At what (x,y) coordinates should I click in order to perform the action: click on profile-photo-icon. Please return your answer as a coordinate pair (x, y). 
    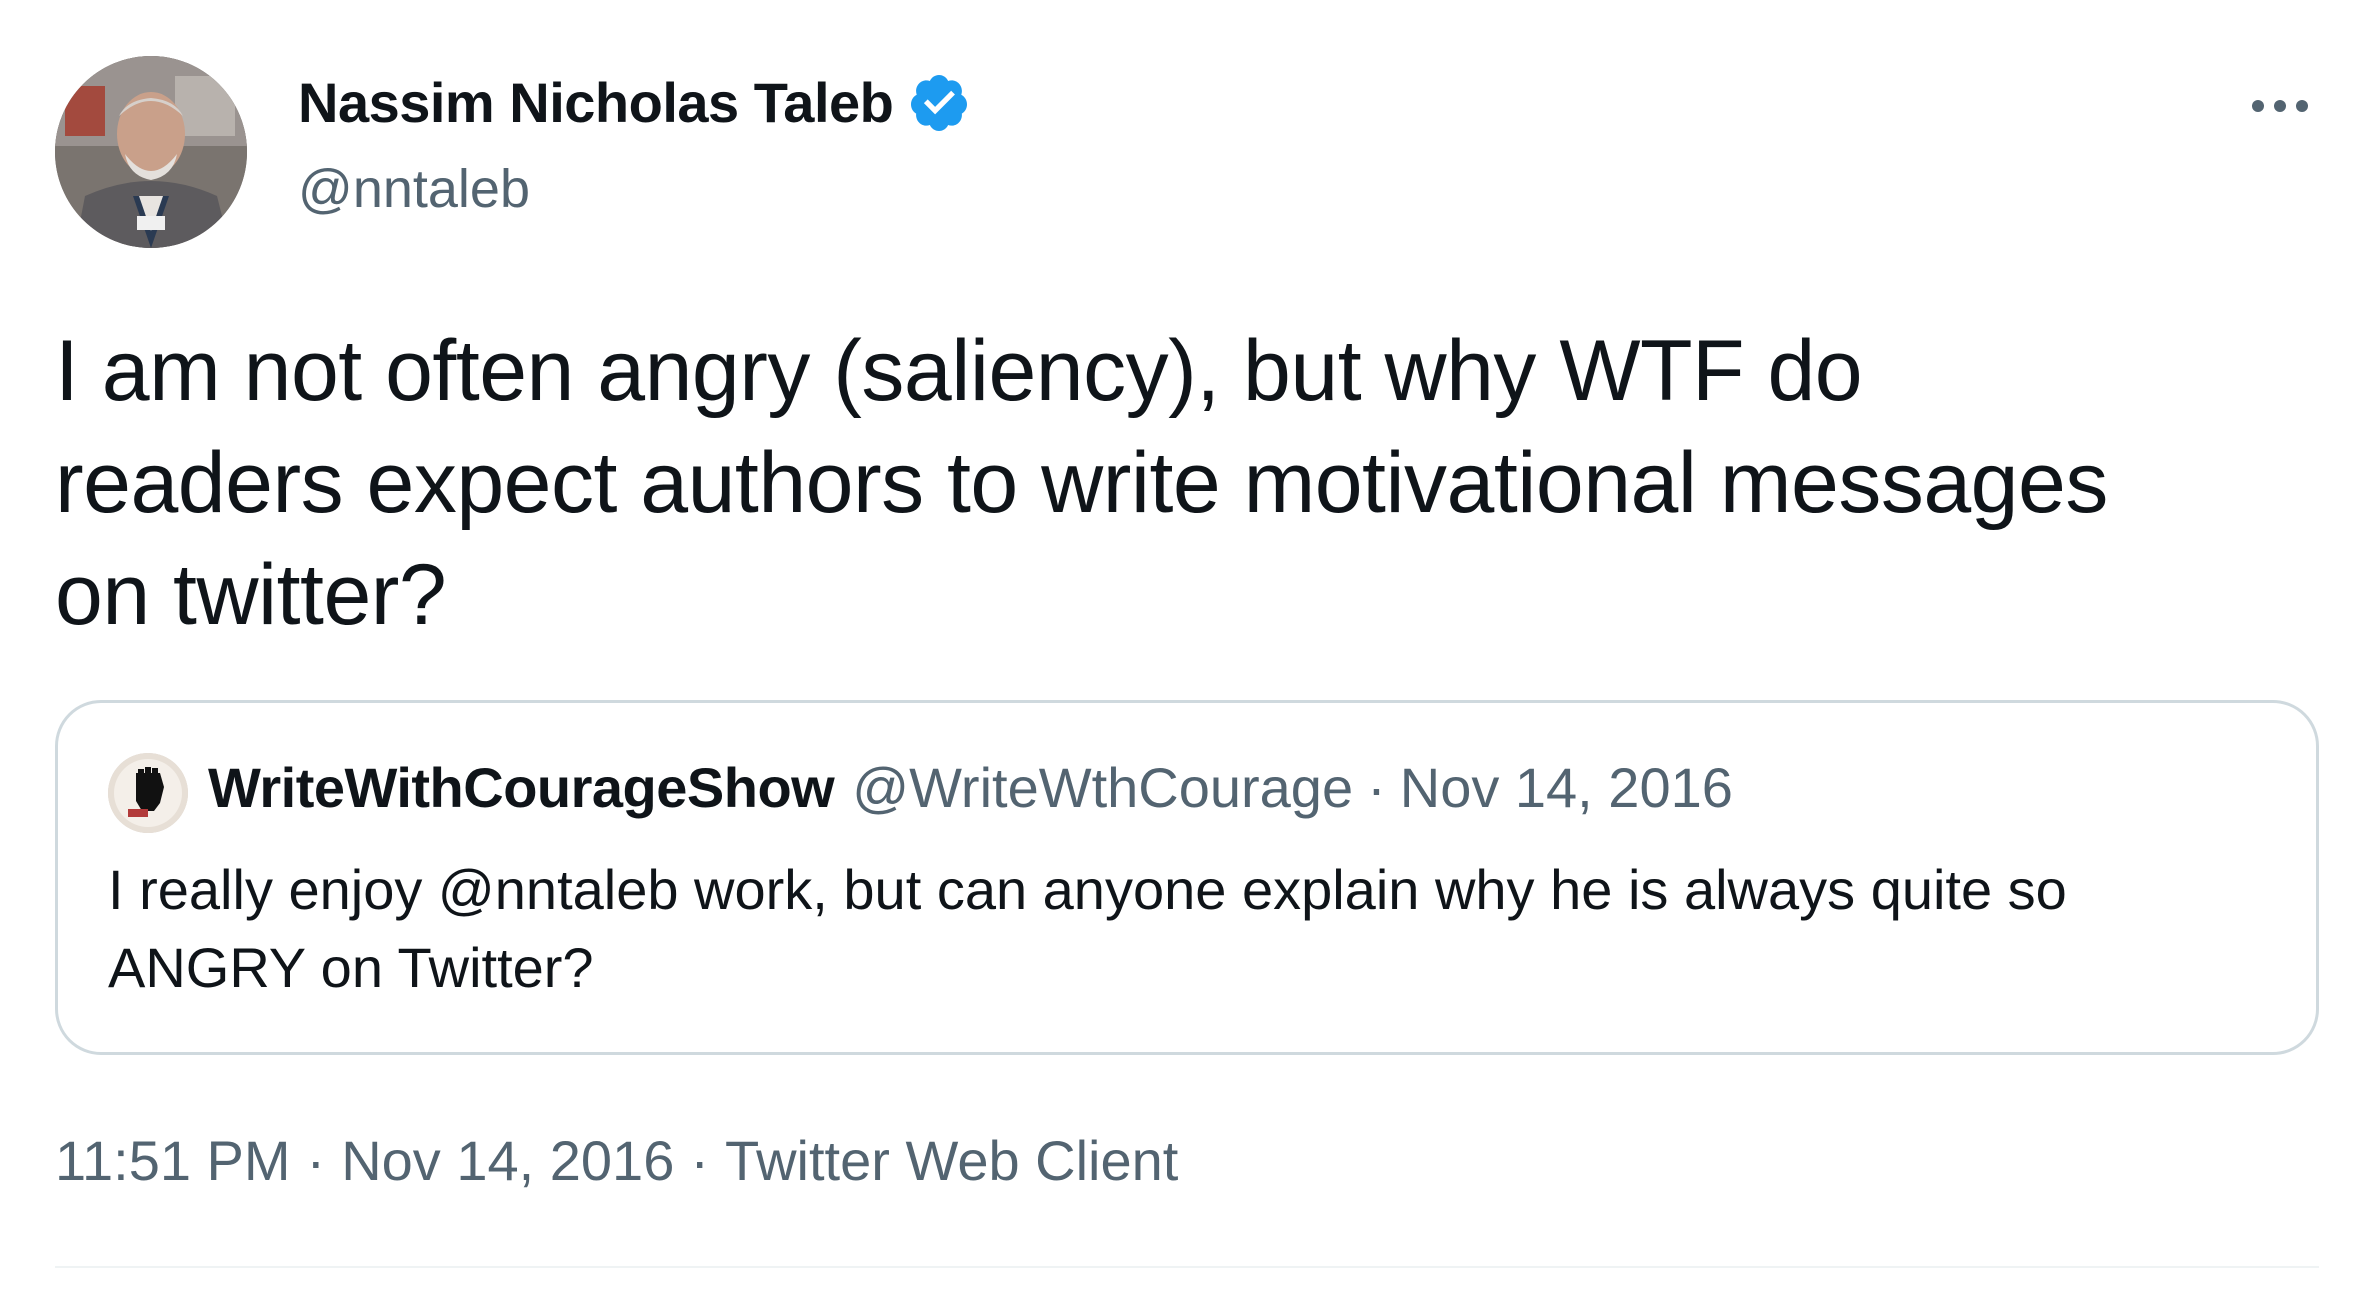
    Looking at the image, I should click on (151, 152).